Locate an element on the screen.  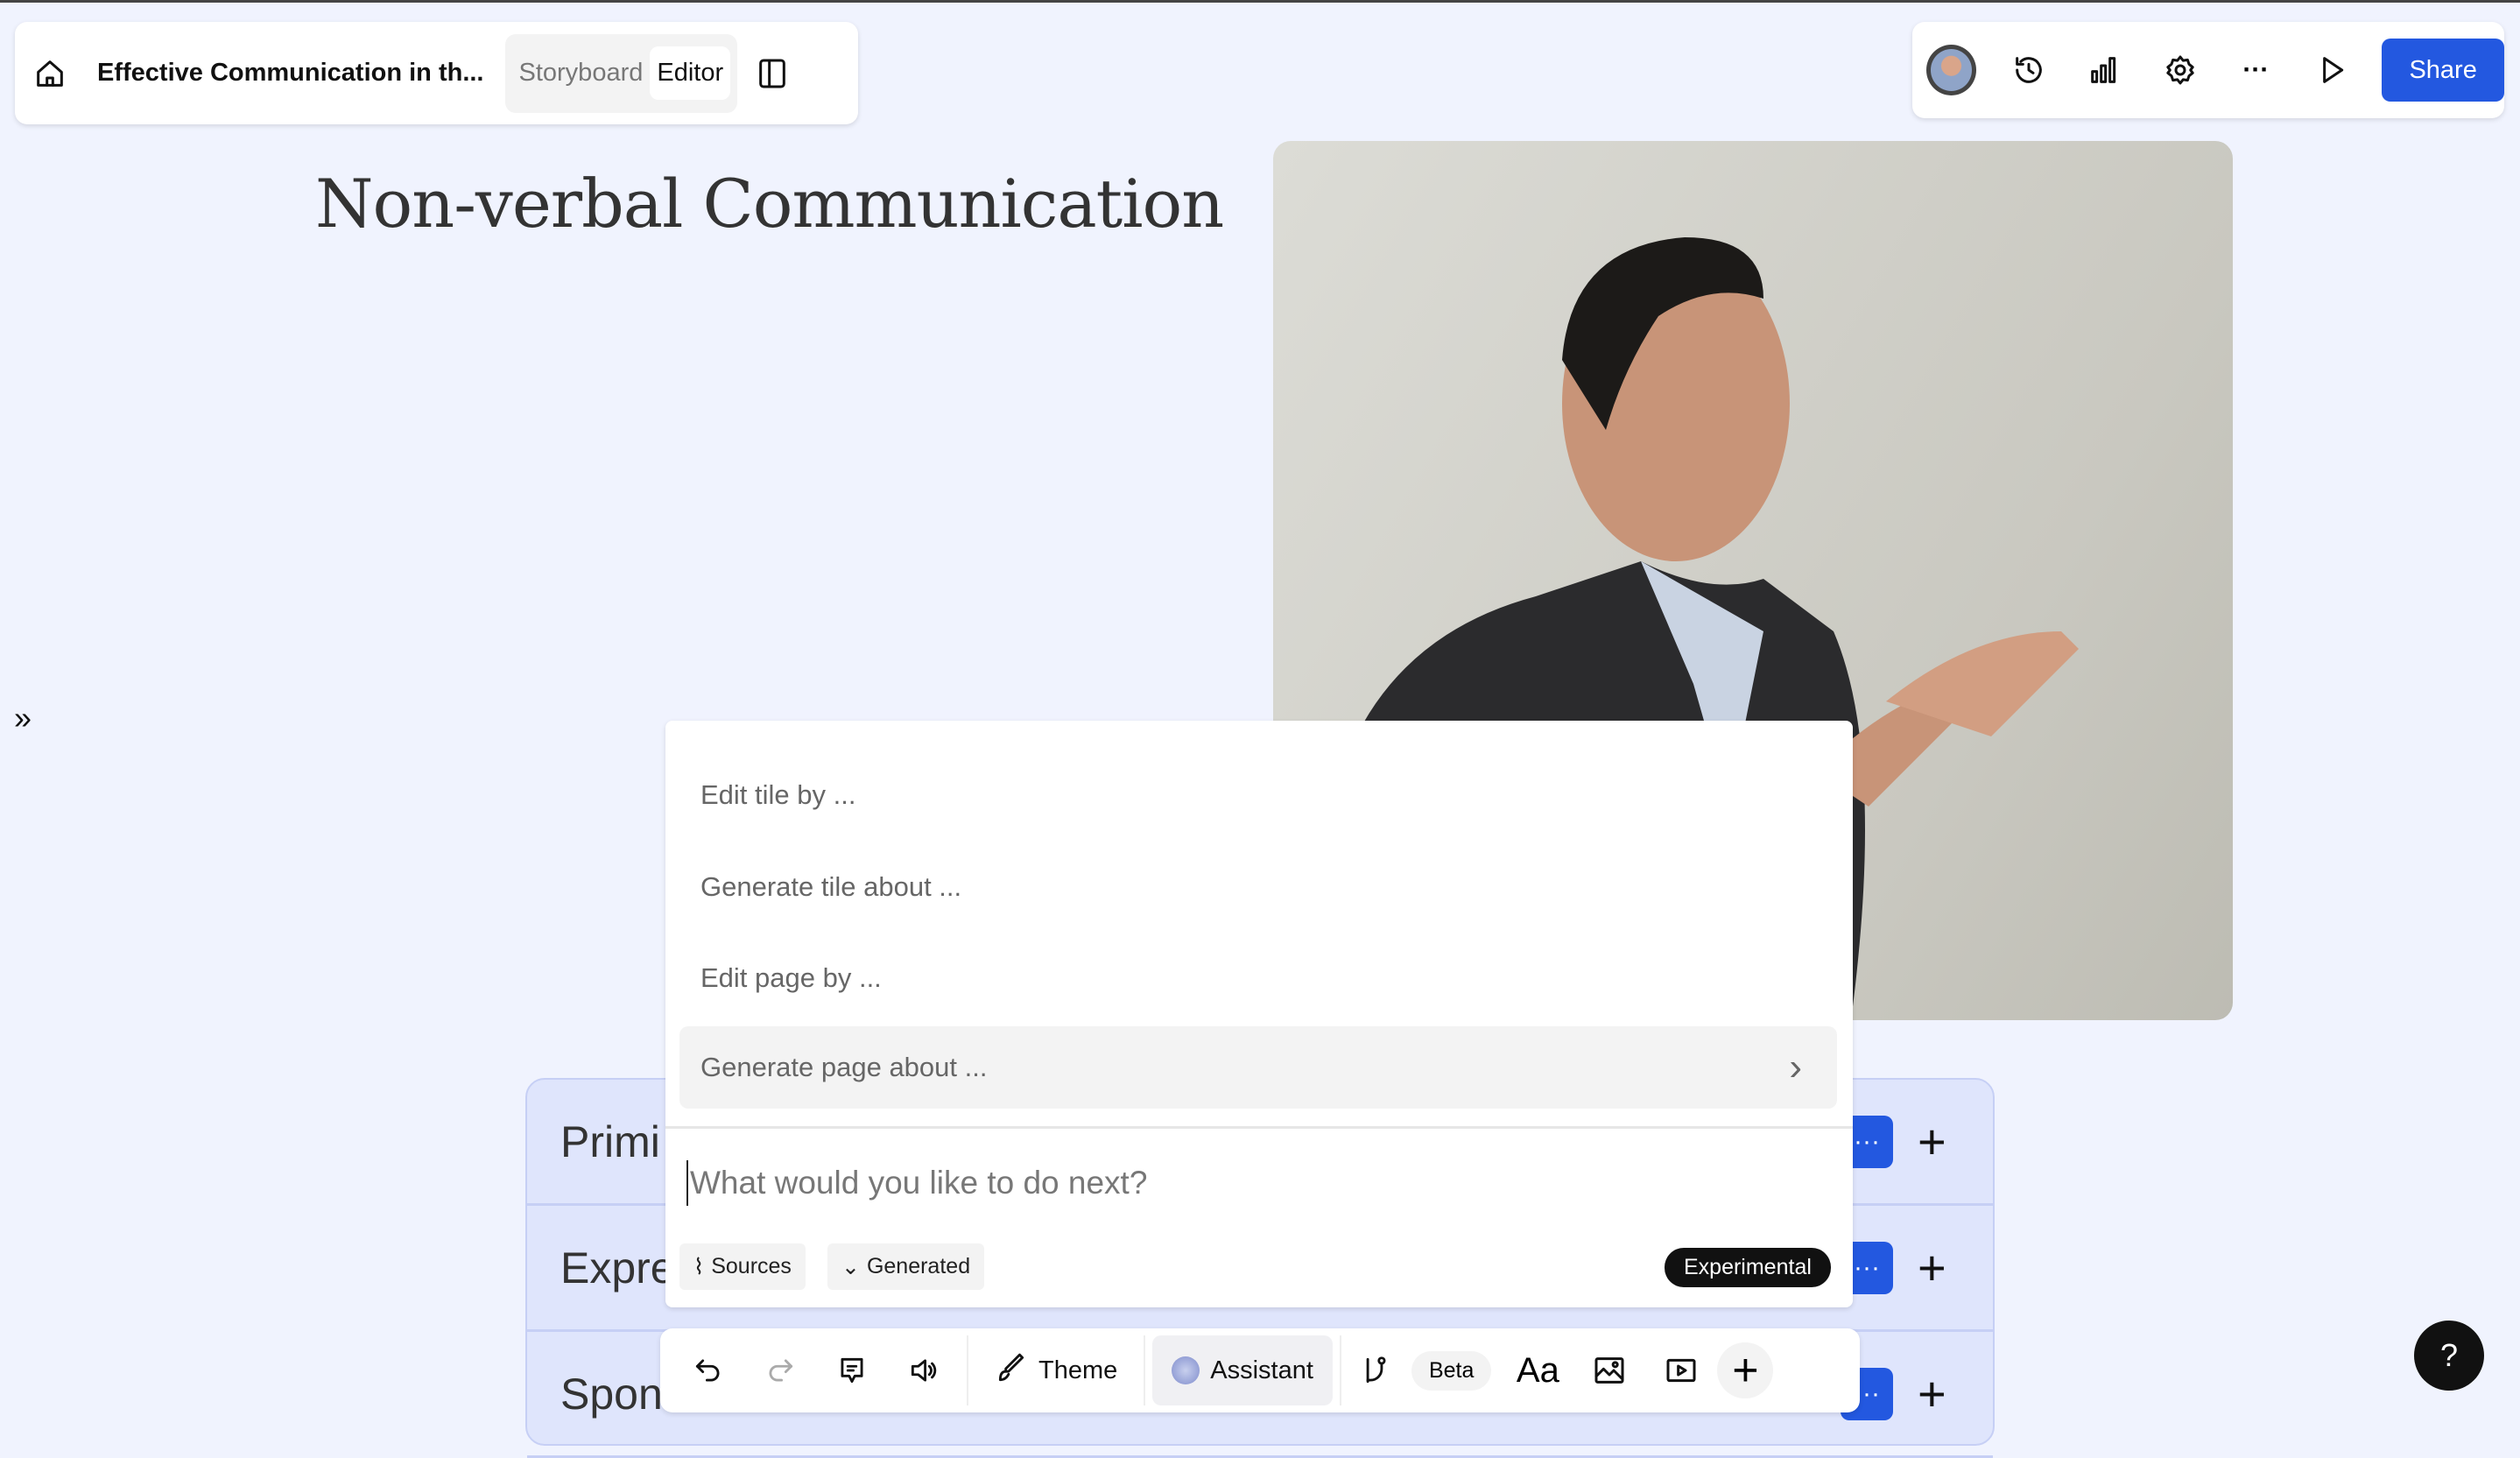
assistant-label: Assistant is located at coordinates (1261, 1370).